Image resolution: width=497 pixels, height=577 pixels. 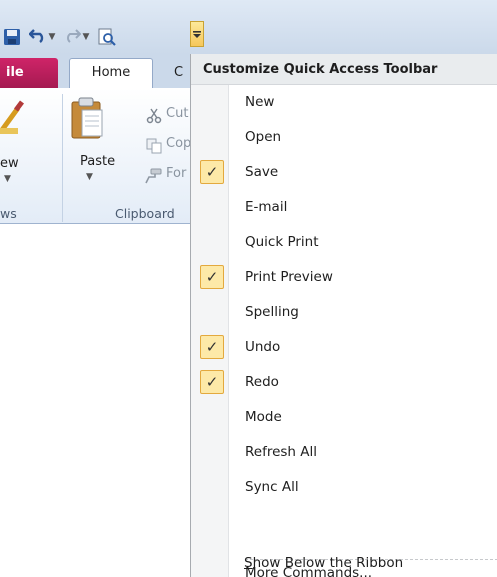 I want to click on clipboard-group-label: Clipboard, so click(x=145, y=213).